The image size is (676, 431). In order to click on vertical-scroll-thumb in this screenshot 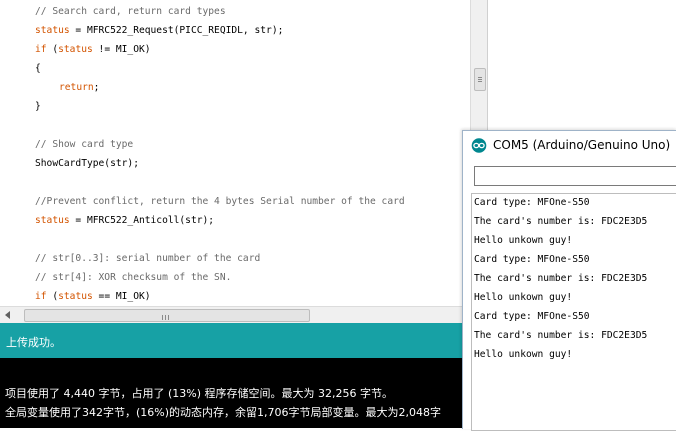, I will do `click(480, 79)`.